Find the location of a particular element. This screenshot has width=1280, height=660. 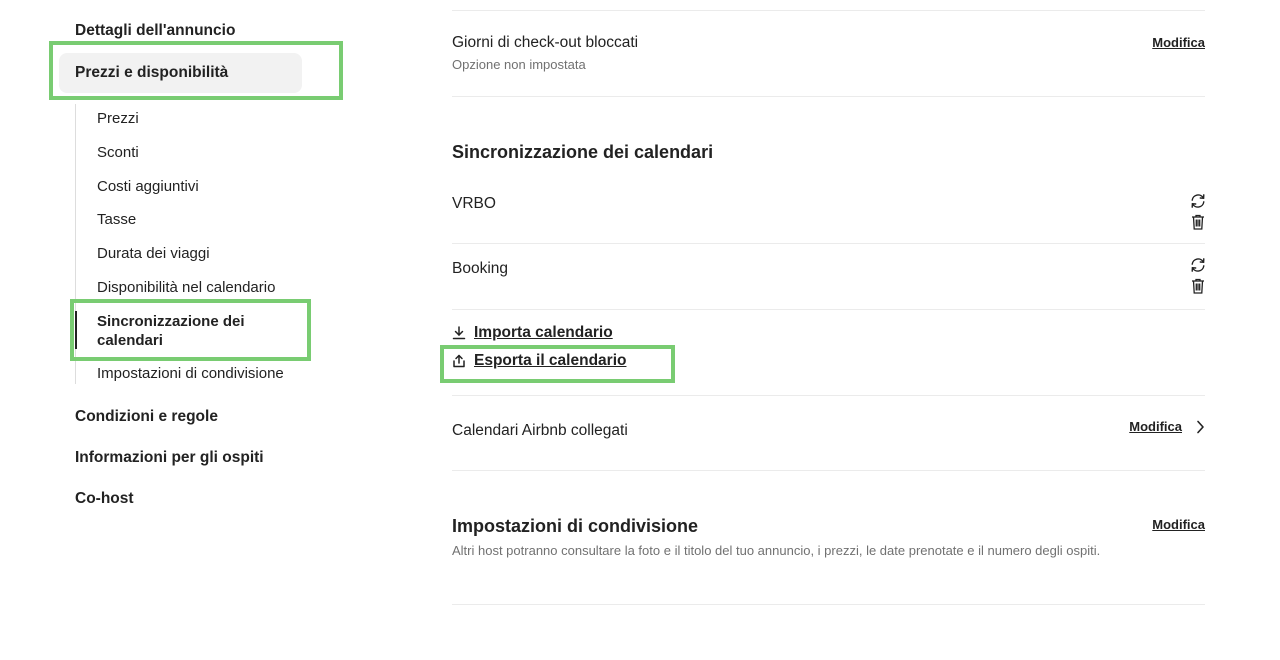

checkout-title: Giorni di check-out bloccati is located at coordinates (545, 42).